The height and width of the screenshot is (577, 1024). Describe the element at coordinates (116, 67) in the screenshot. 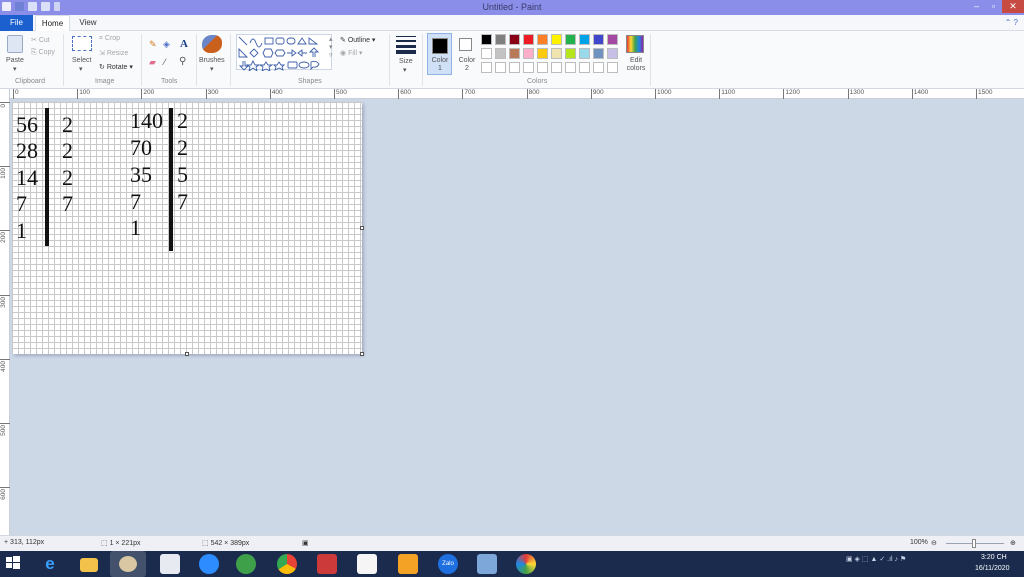

I see `rotate-button: ↻ Rotate ▾` at that location.